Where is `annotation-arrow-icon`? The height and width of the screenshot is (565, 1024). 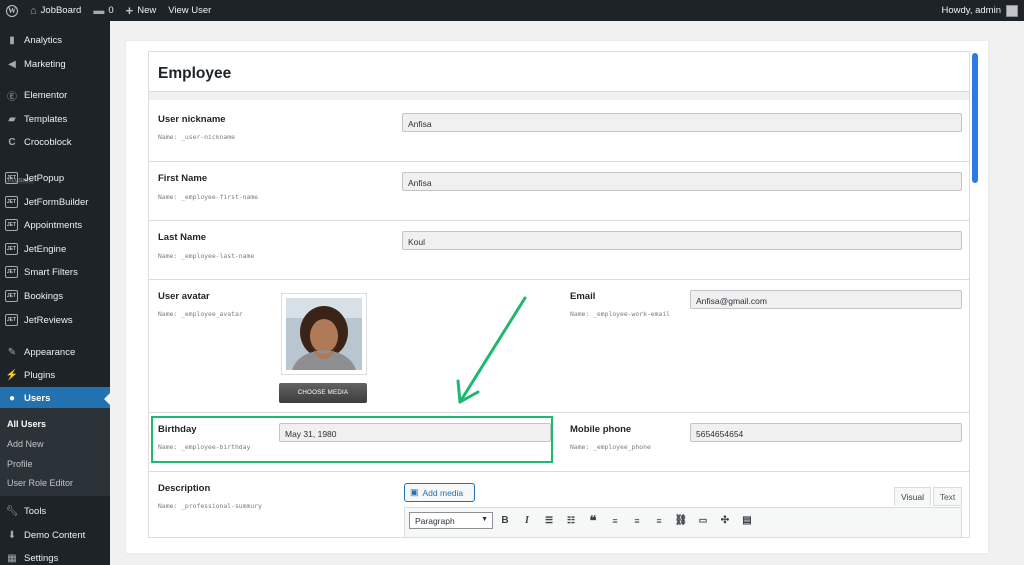
annotation-arrow-icon is located at coordinates (491, 350).